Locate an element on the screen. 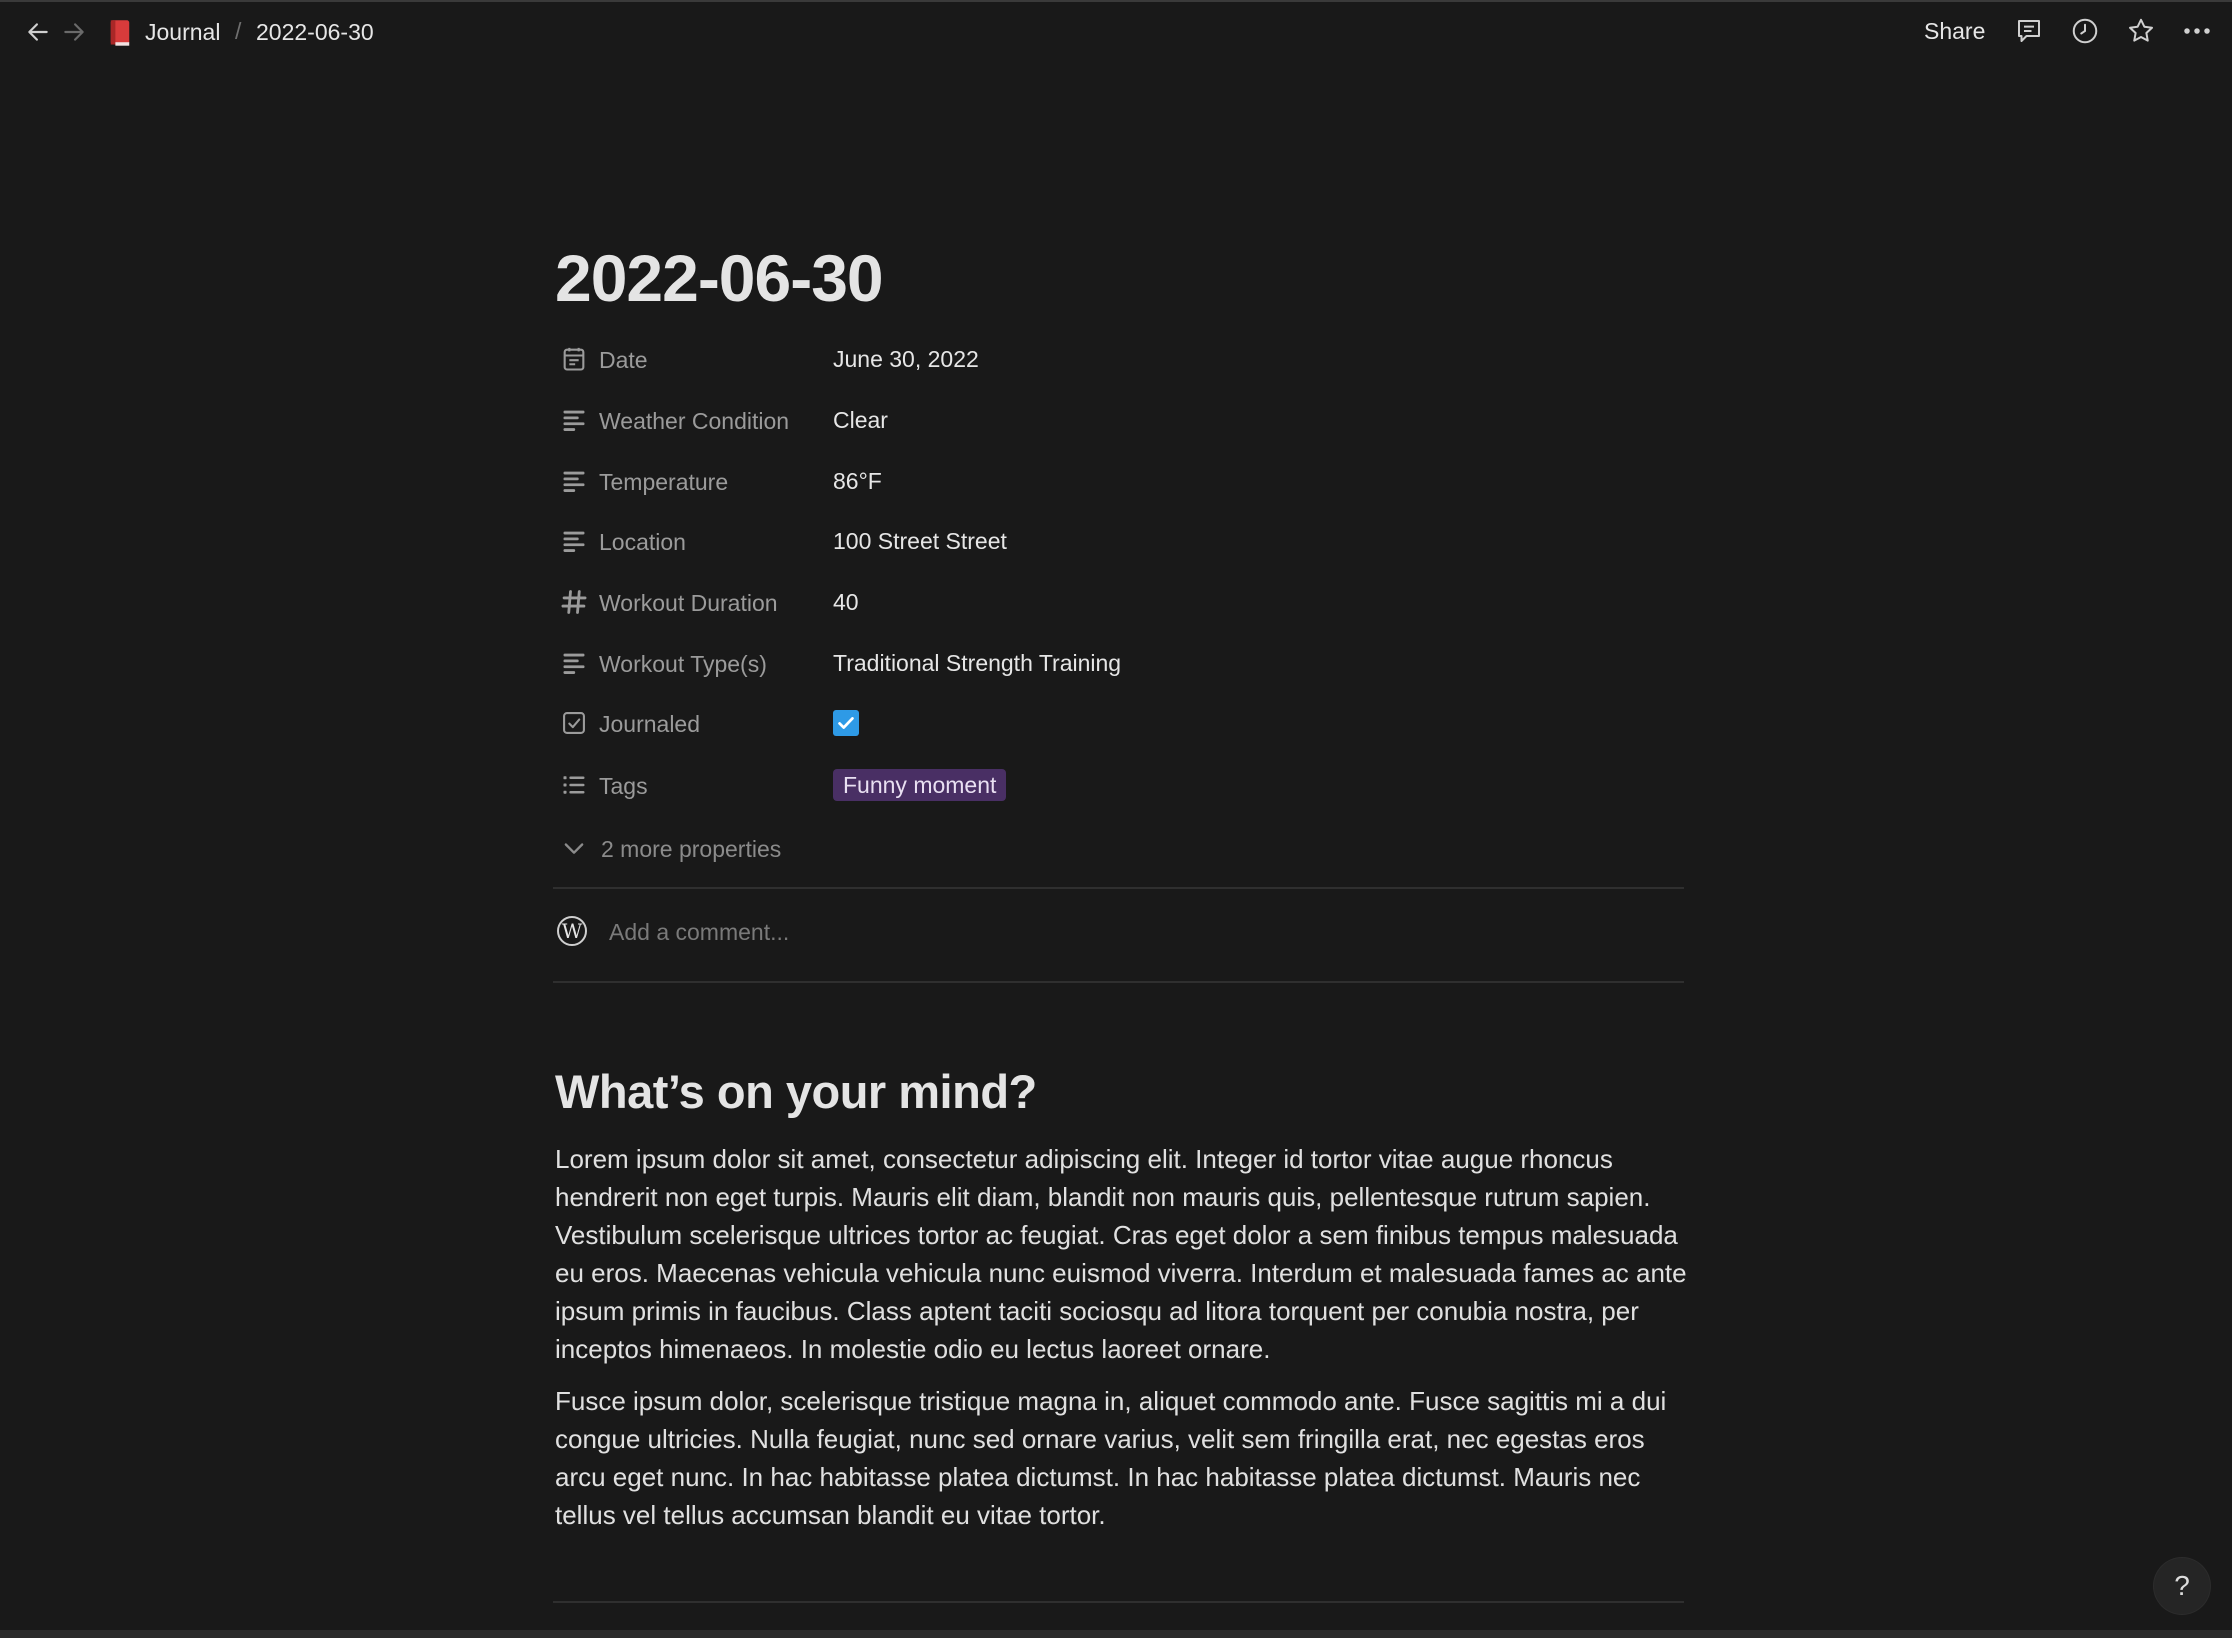 The height and width of the screenshot is (1638, 2232). property-row-workout-duration: Workout Duration 40 is located at coordinates (1120, 604).